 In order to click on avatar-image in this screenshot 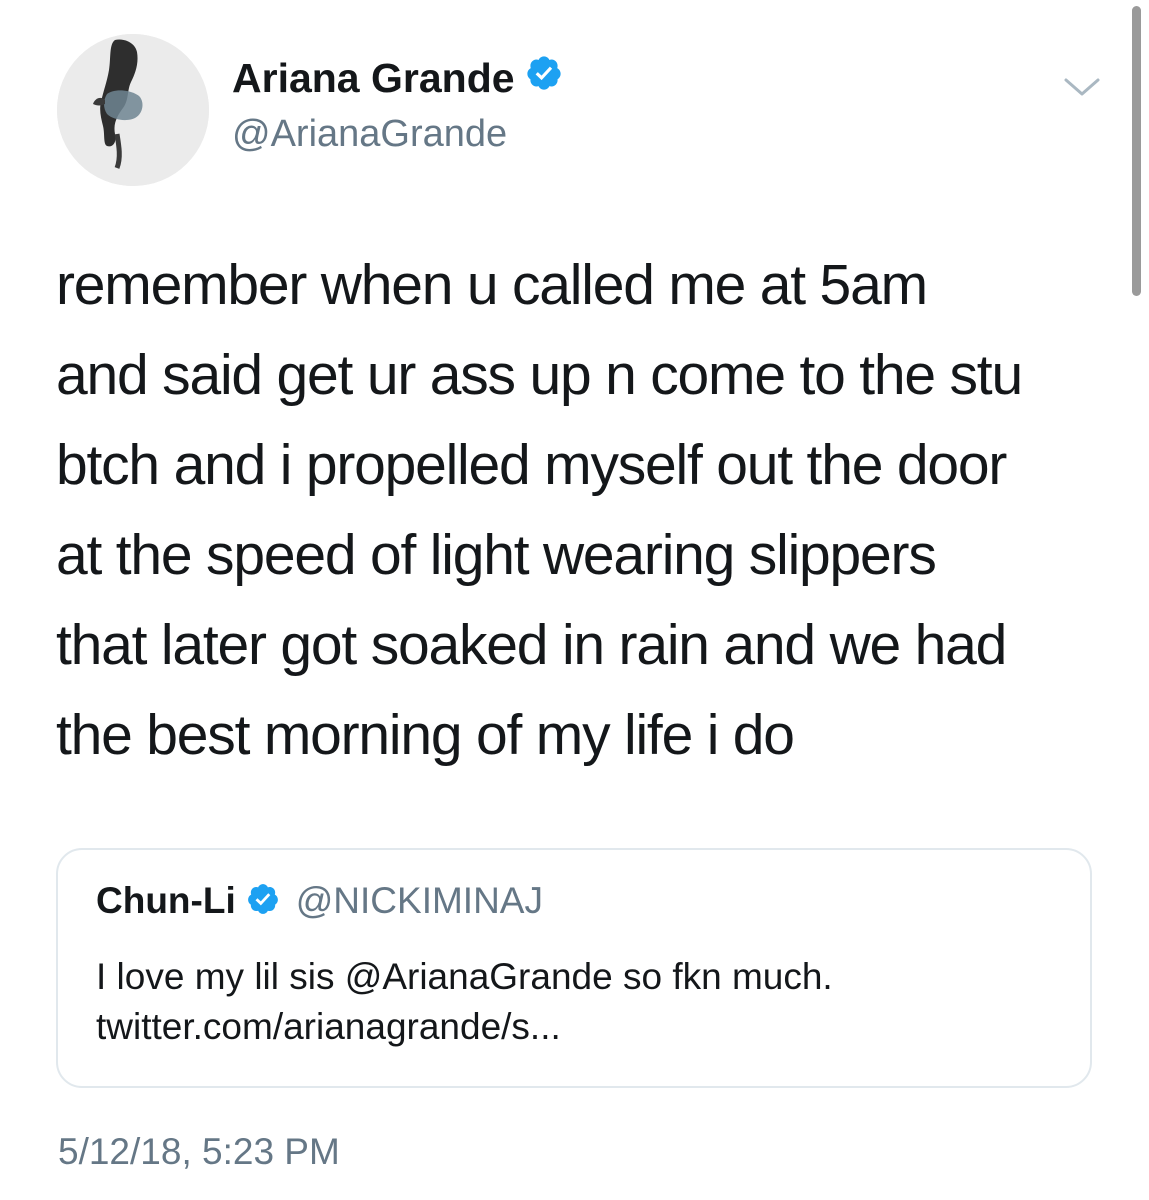, I will do `click(133, 110)`.